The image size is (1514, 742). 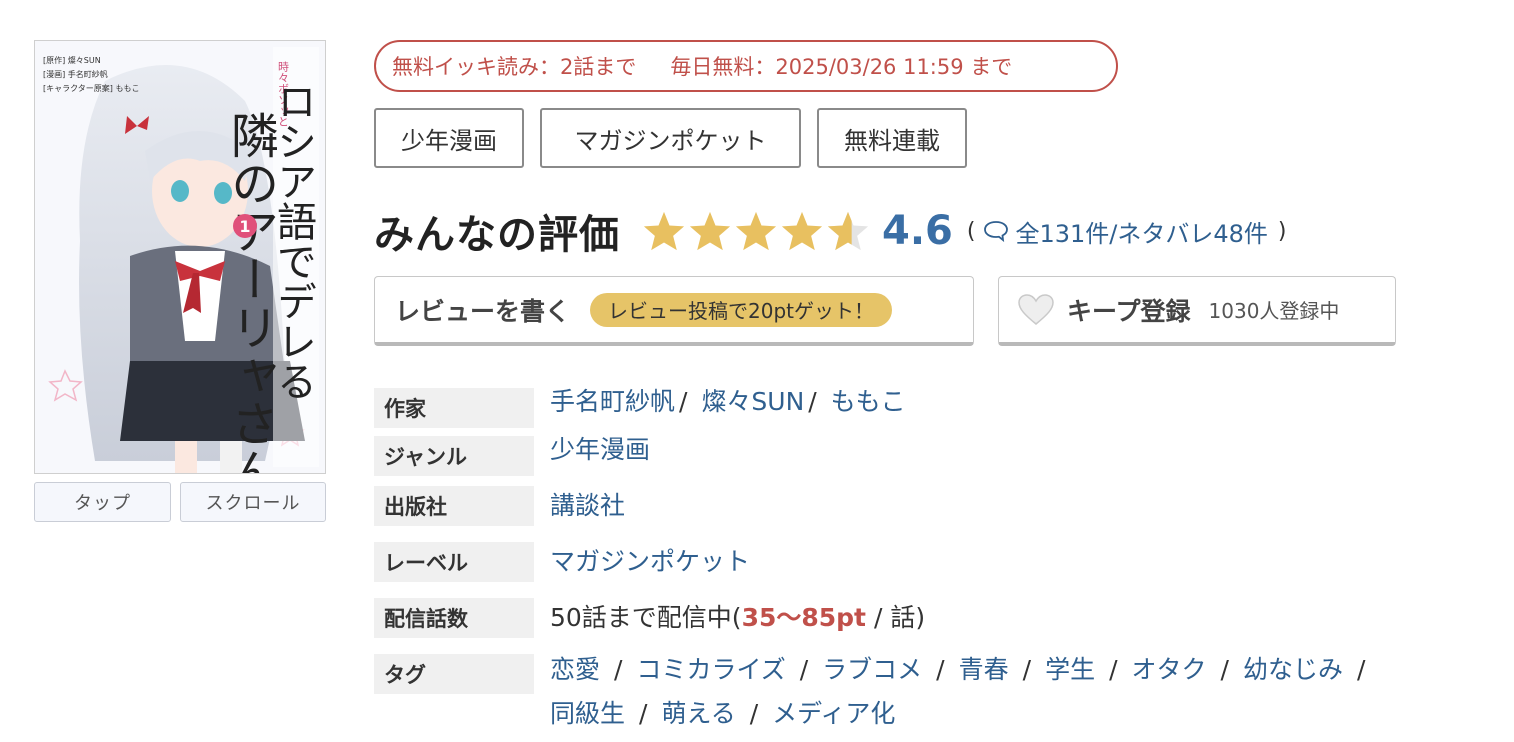 What do you see at coordinates (698, 713) in the screenshot?
I see `tag-link: 萌える` at bounding box center [698, 713].